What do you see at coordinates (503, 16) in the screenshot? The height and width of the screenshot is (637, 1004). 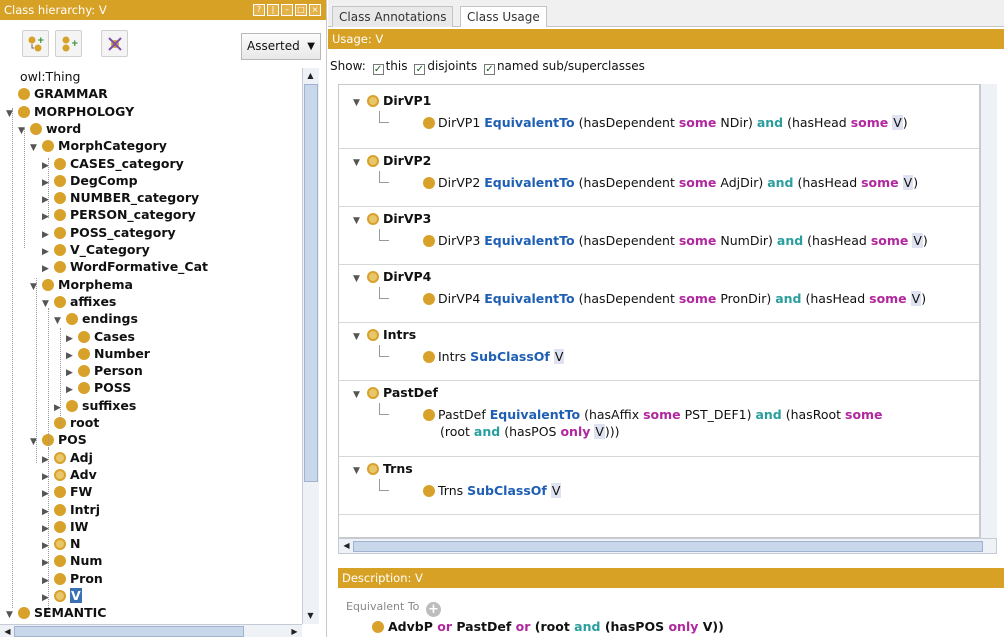 I see `tab-class-usage: Class Usage` at bounding box center [503, 16].